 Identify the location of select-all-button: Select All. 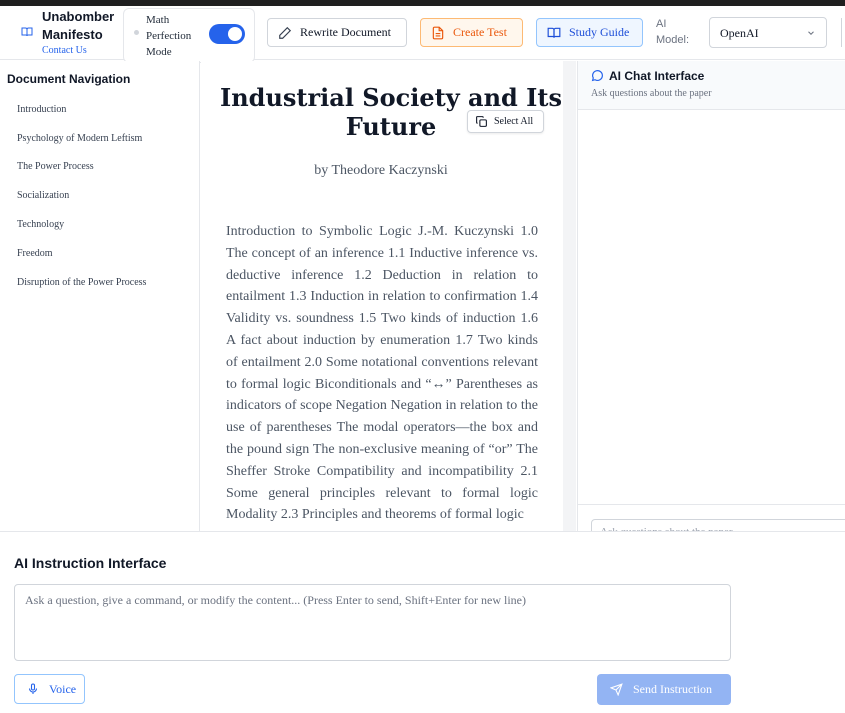
(505, 121).